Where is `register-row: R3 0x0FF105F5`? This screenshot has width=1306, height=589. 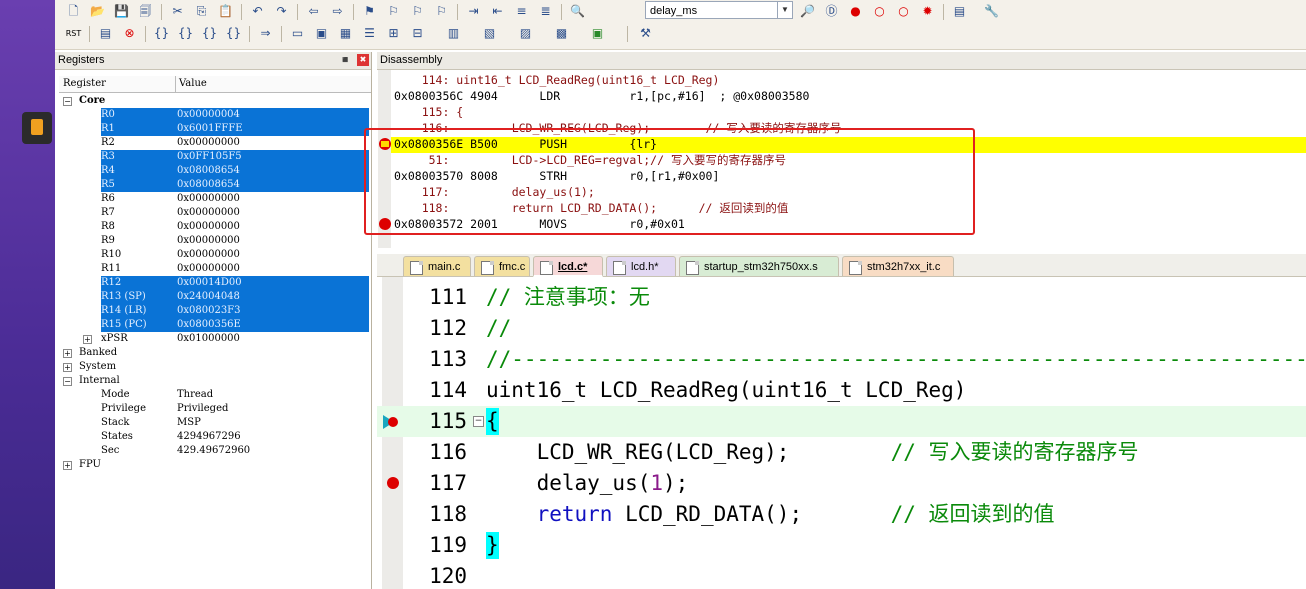 register-row: R3 0x0FF105F5 is located at coordinates (215, 157).